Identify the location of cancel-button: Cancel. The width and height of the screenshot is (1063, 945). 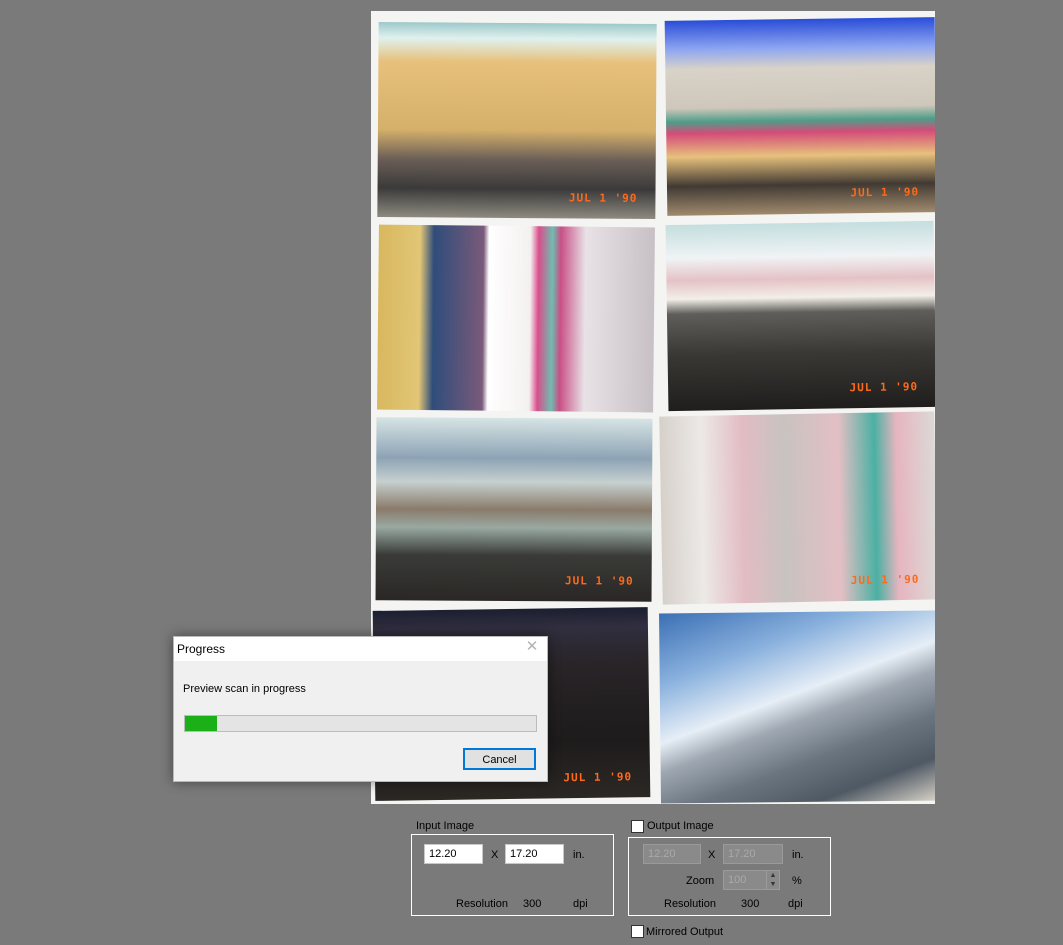
(499, 759).